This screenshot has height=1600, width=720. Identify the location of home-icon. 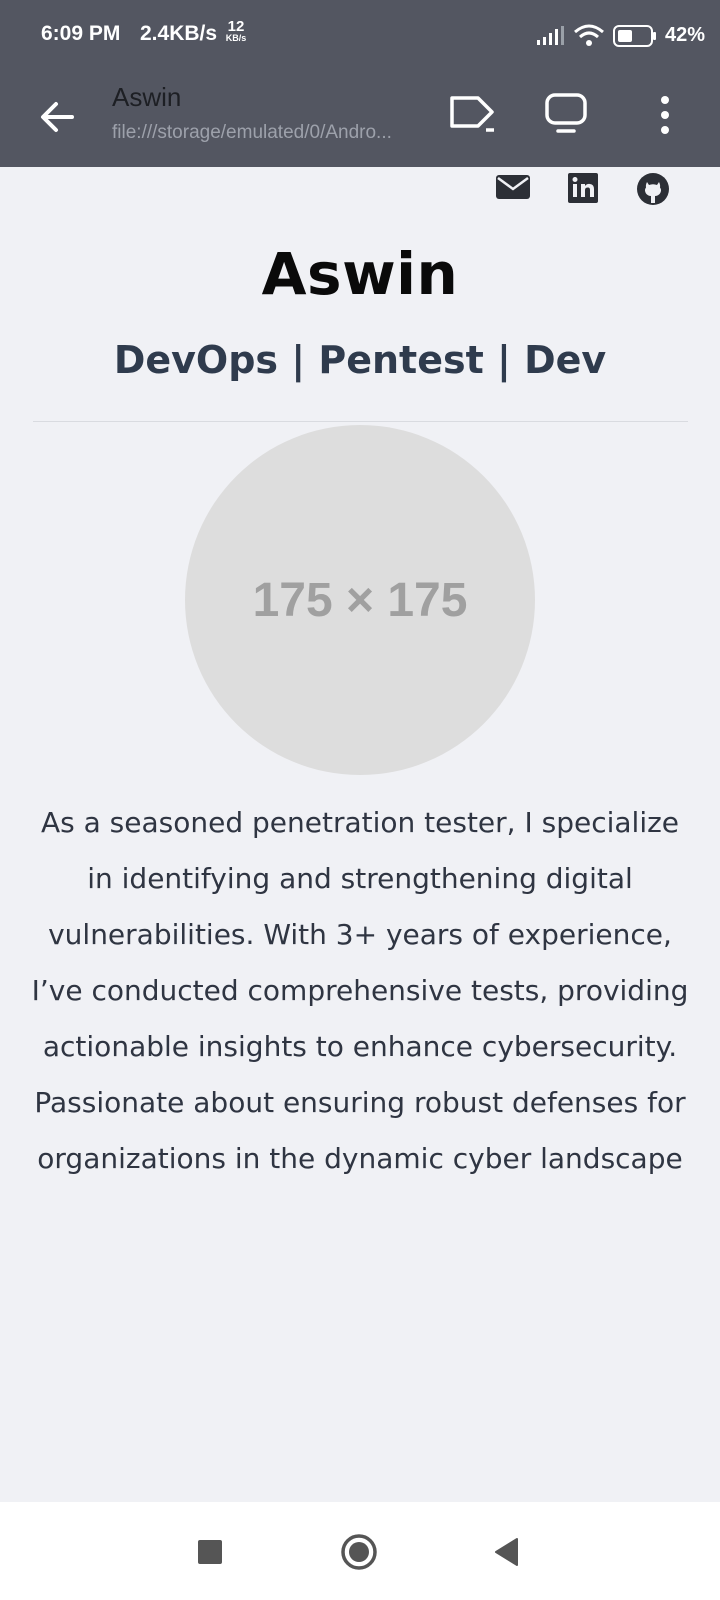
(359, 1552).